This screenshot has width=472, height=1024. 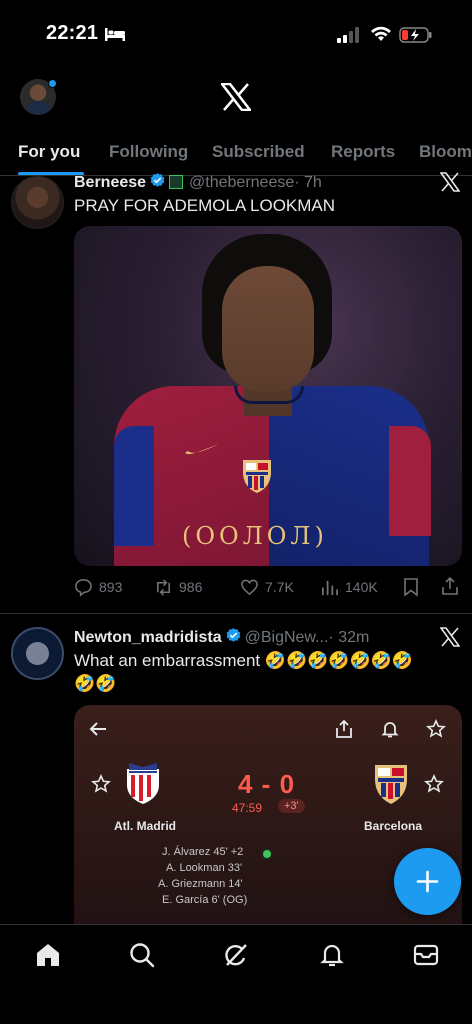 I want to click on match-score: 4 - 0, so click(x=267, y=784).